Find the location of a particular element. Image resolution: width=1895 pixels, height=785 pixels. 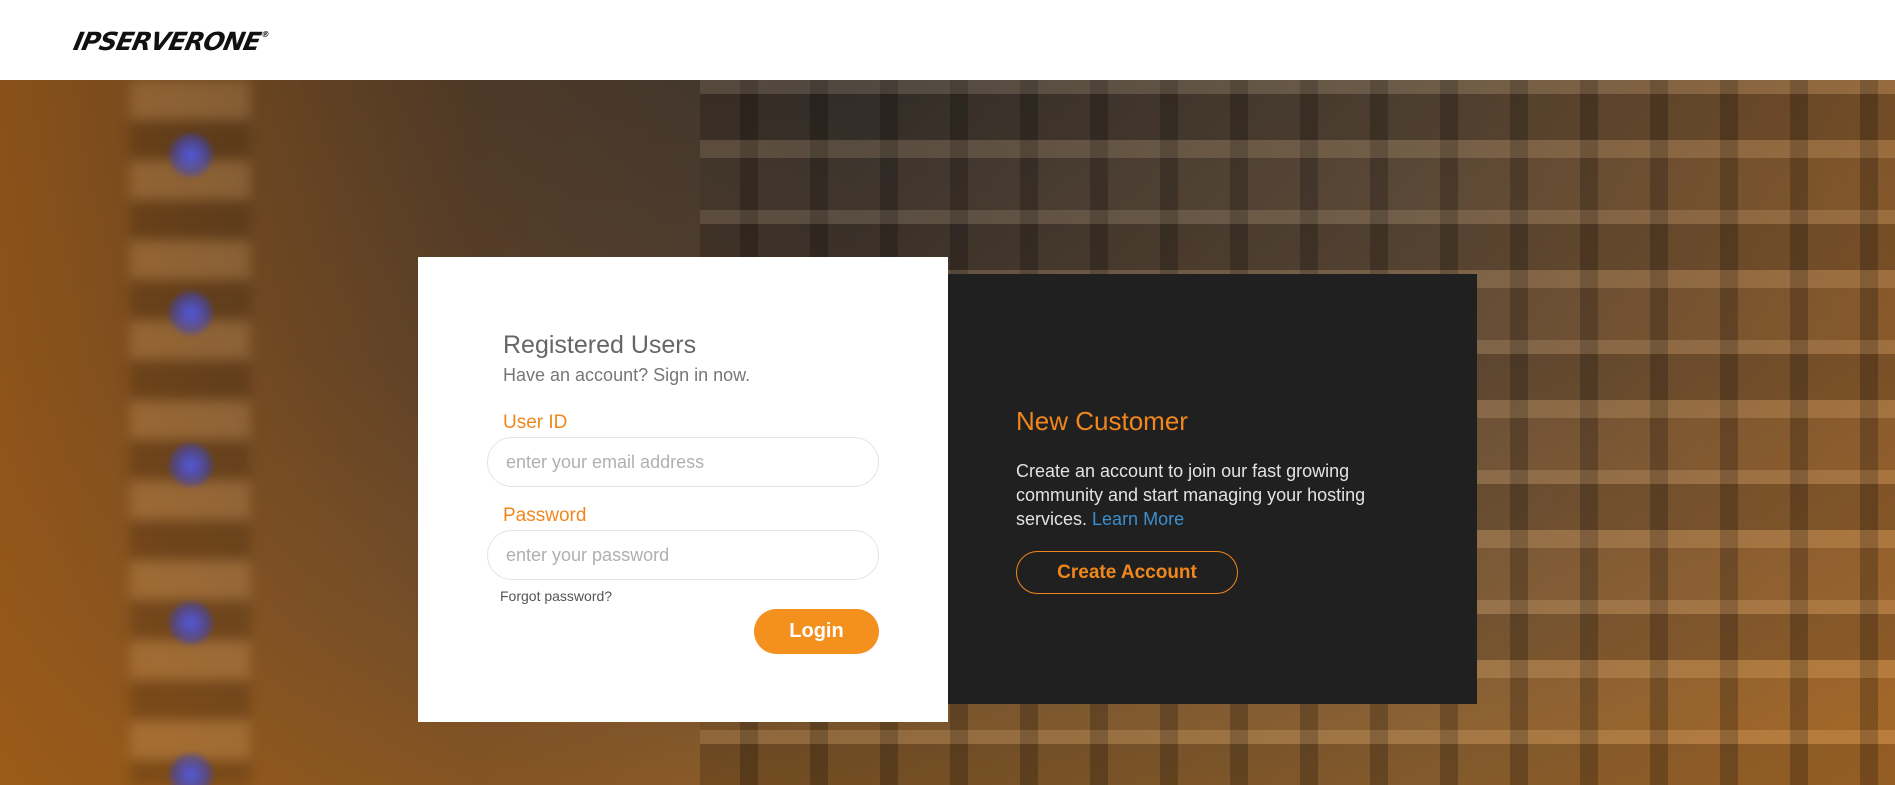

top-bar: IPSERVERONE® is located at coordinates (947, 40).